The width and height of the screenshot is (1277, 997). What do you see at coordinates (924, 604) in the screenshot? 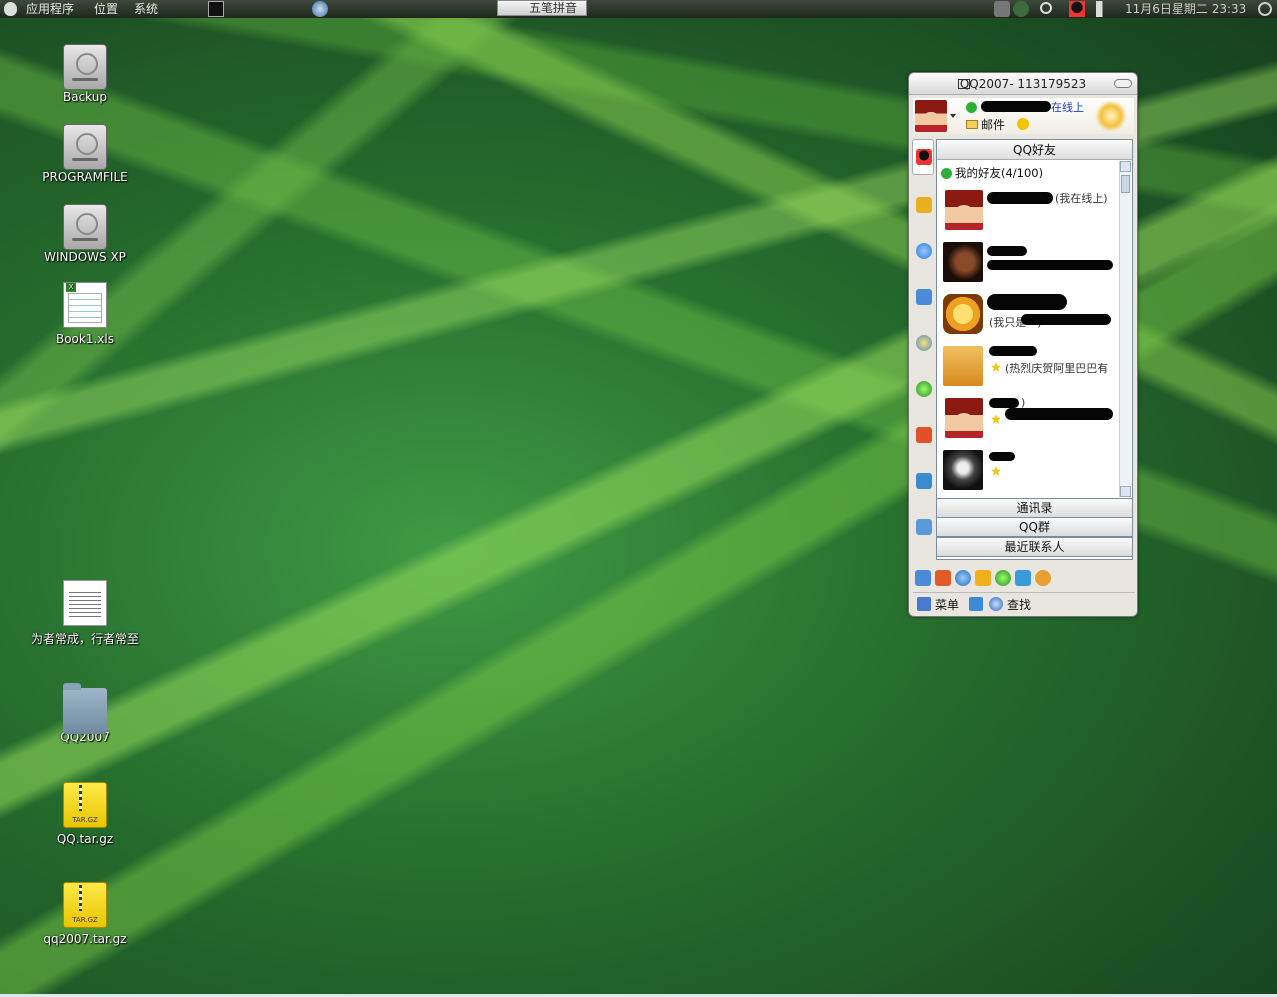
I see `menu-icon` at bounding box center [924, 604].